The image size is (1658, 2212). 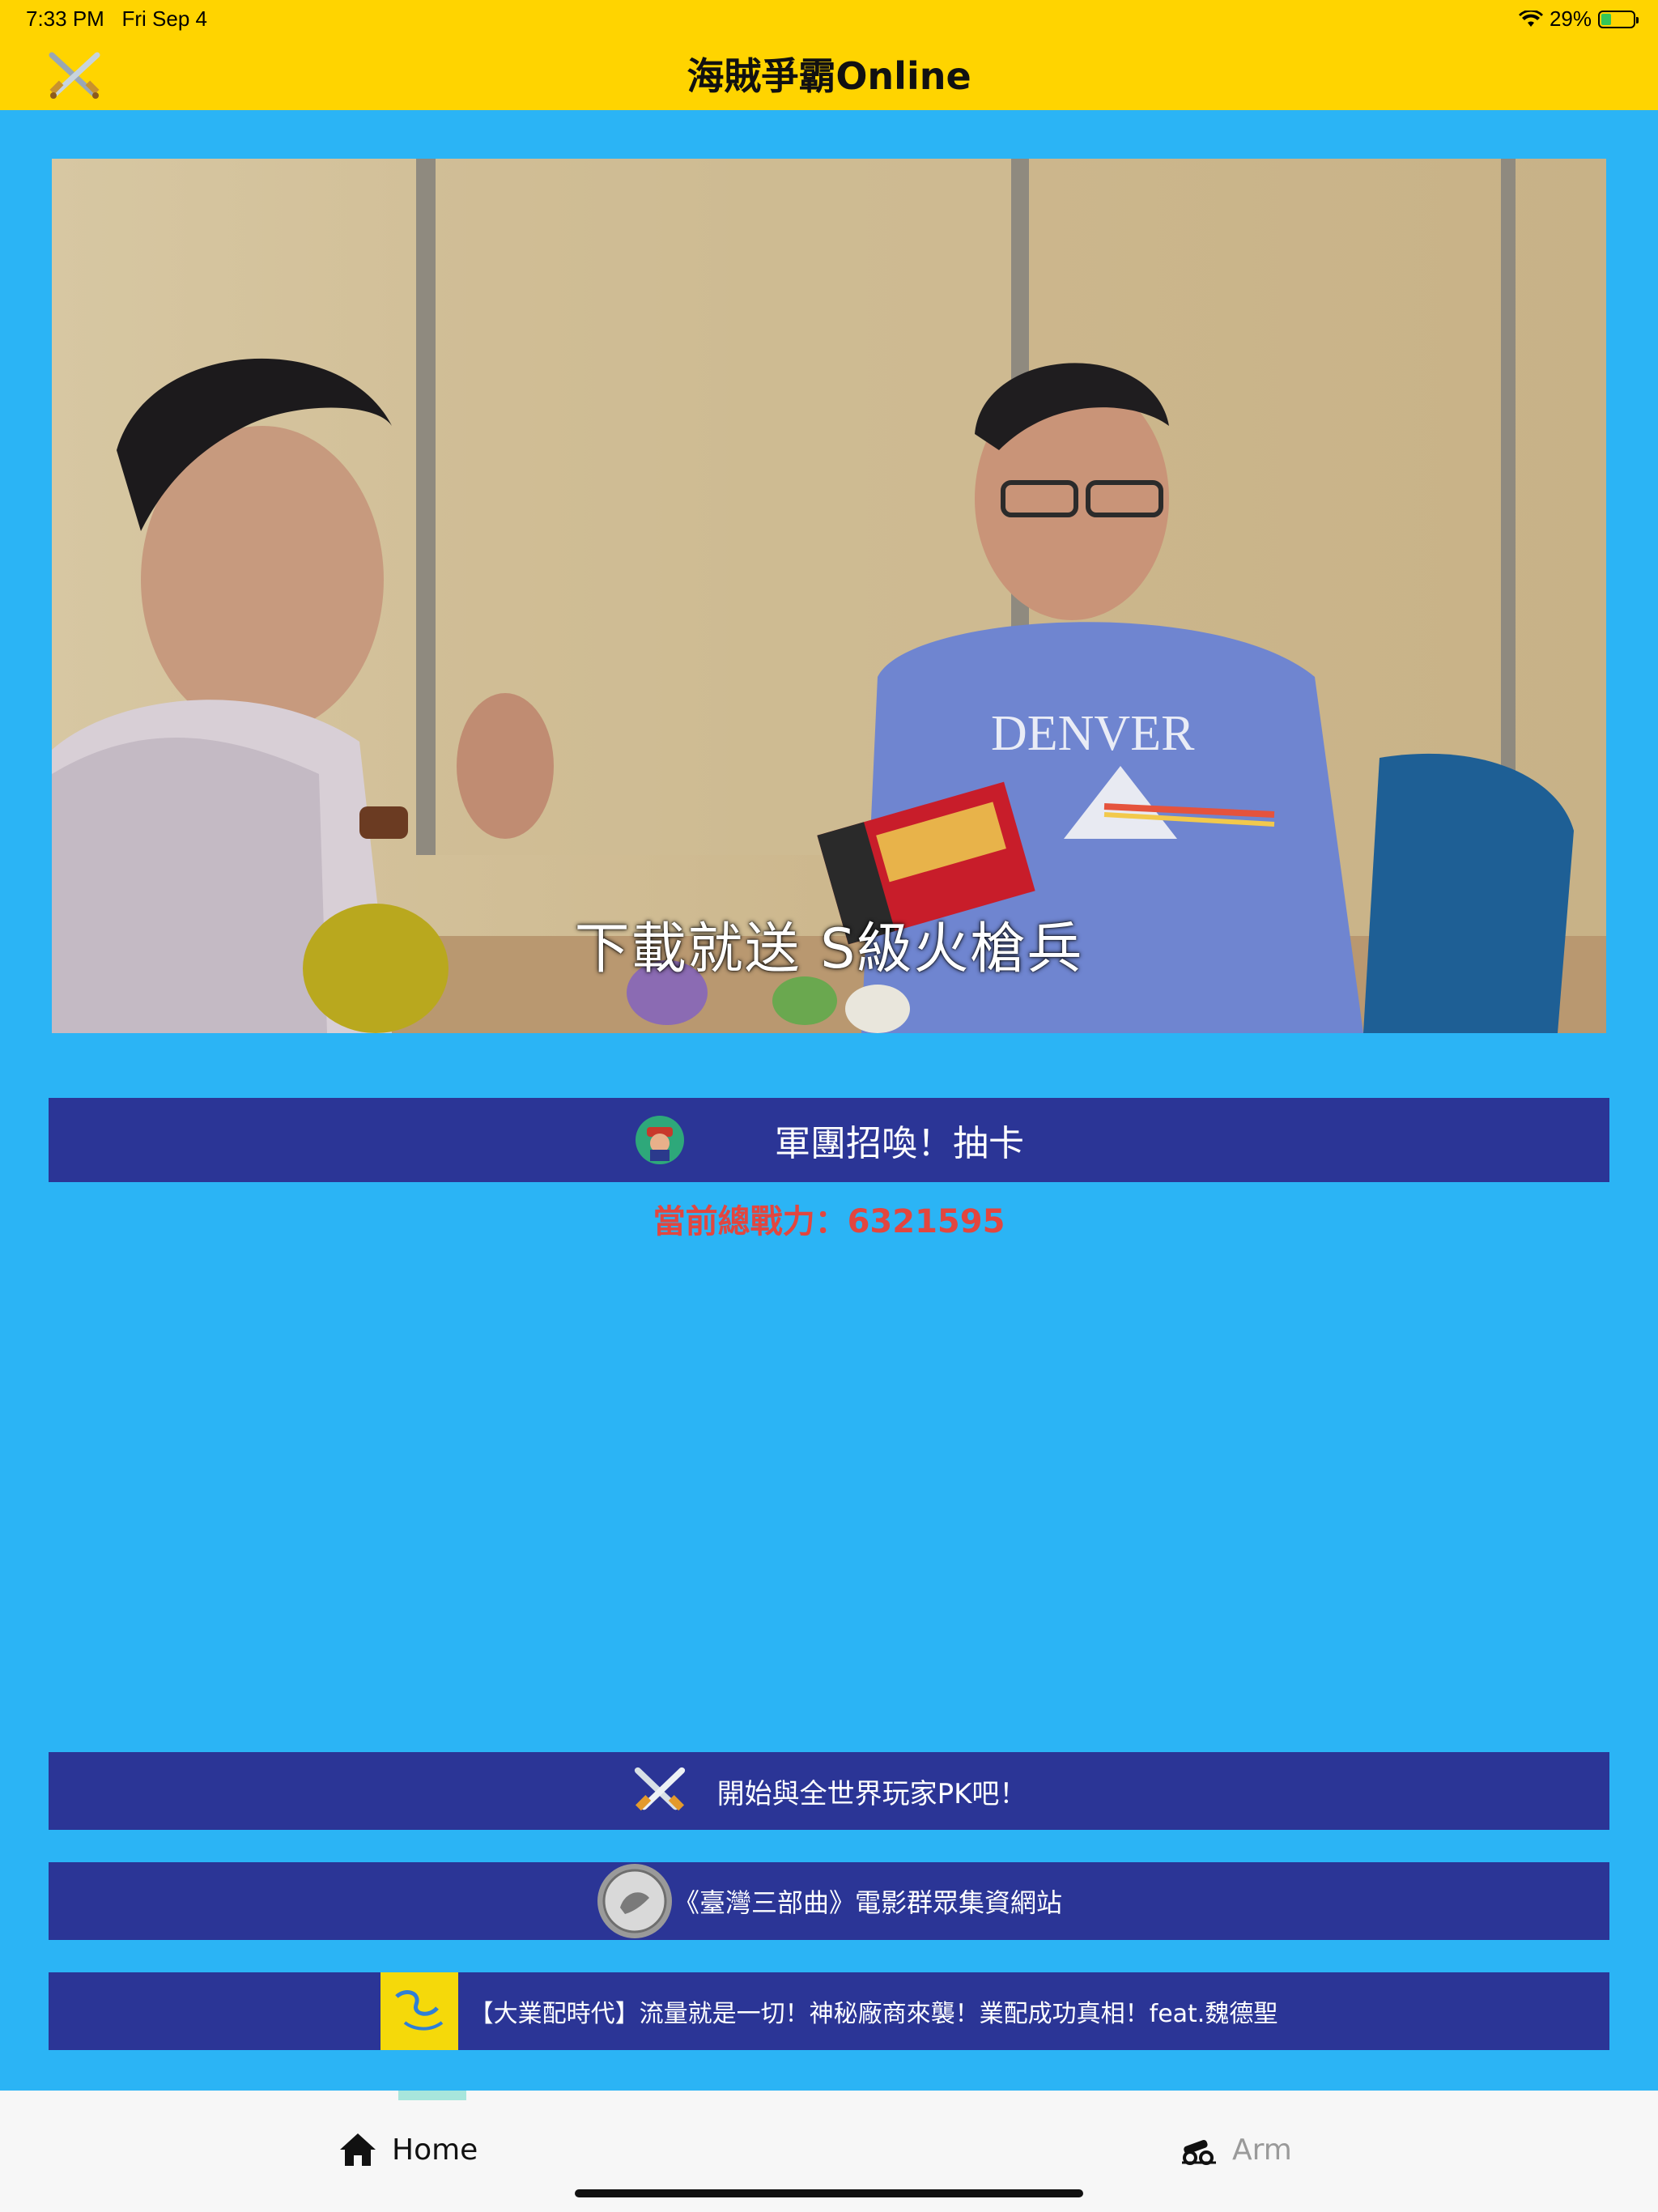 What do you see at coordinates (164, 19) in the screenshot?
I see `status-date: Fri Sep 4` at bounding box center [164, 19].